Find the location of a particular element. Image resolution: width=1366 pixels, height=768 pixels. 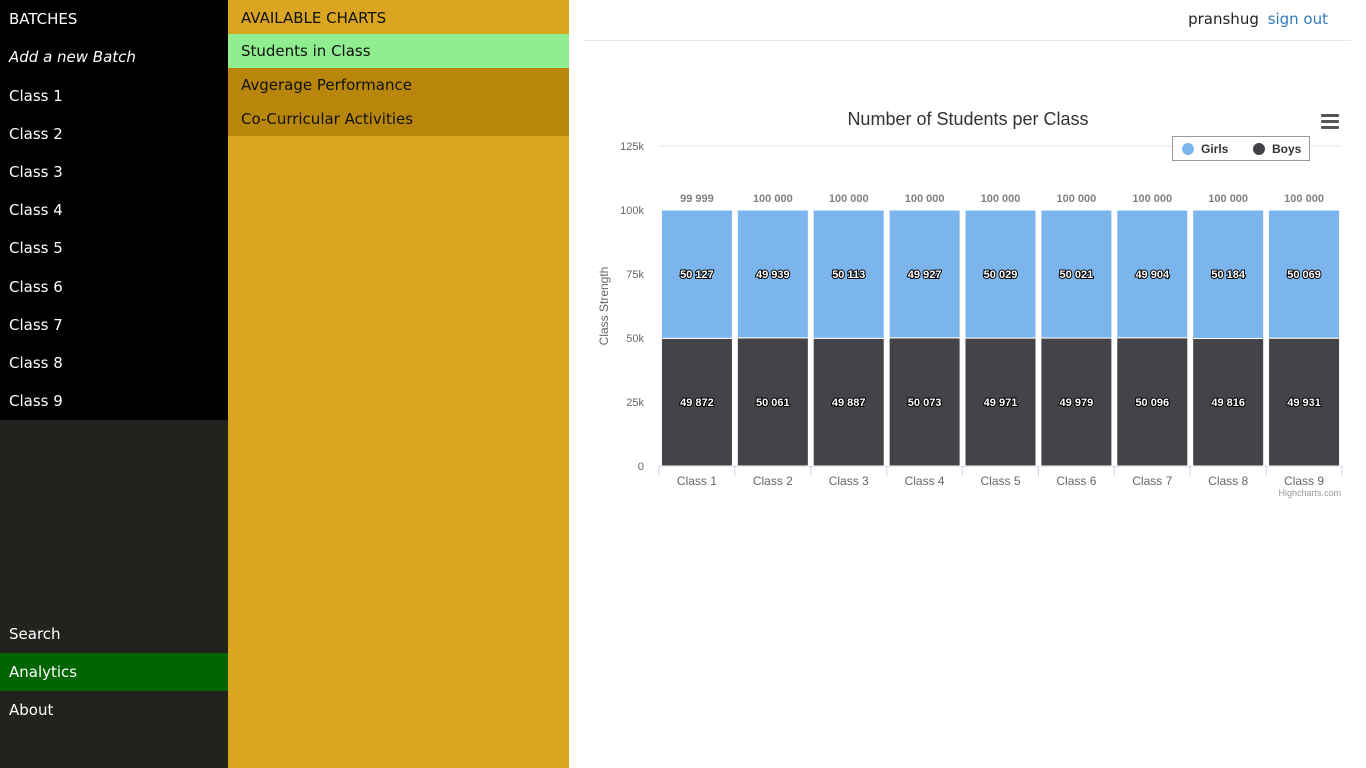

y-tick-label: 25k is located at coordinates (635, 403).